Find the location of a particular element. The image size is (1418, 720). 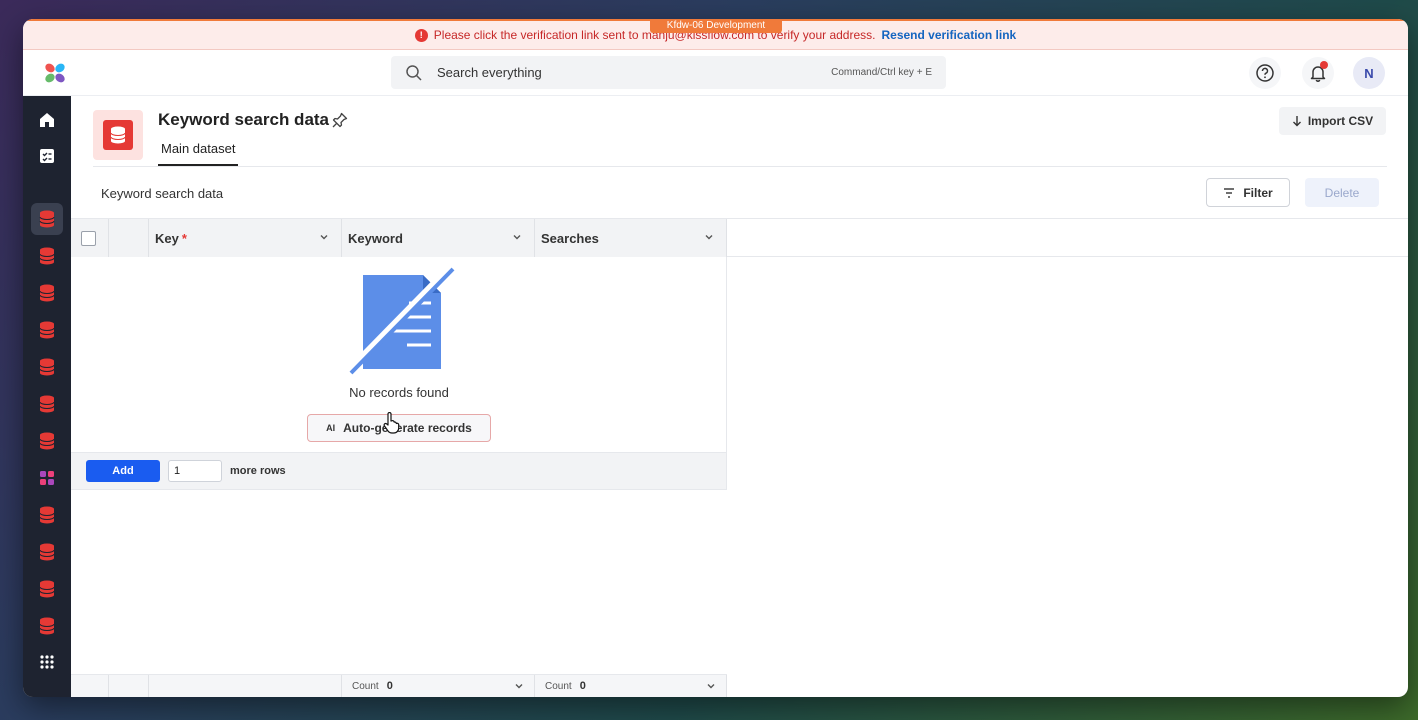

environment-badge: Kfdw-06 Development is located at coordinates (716, 26).